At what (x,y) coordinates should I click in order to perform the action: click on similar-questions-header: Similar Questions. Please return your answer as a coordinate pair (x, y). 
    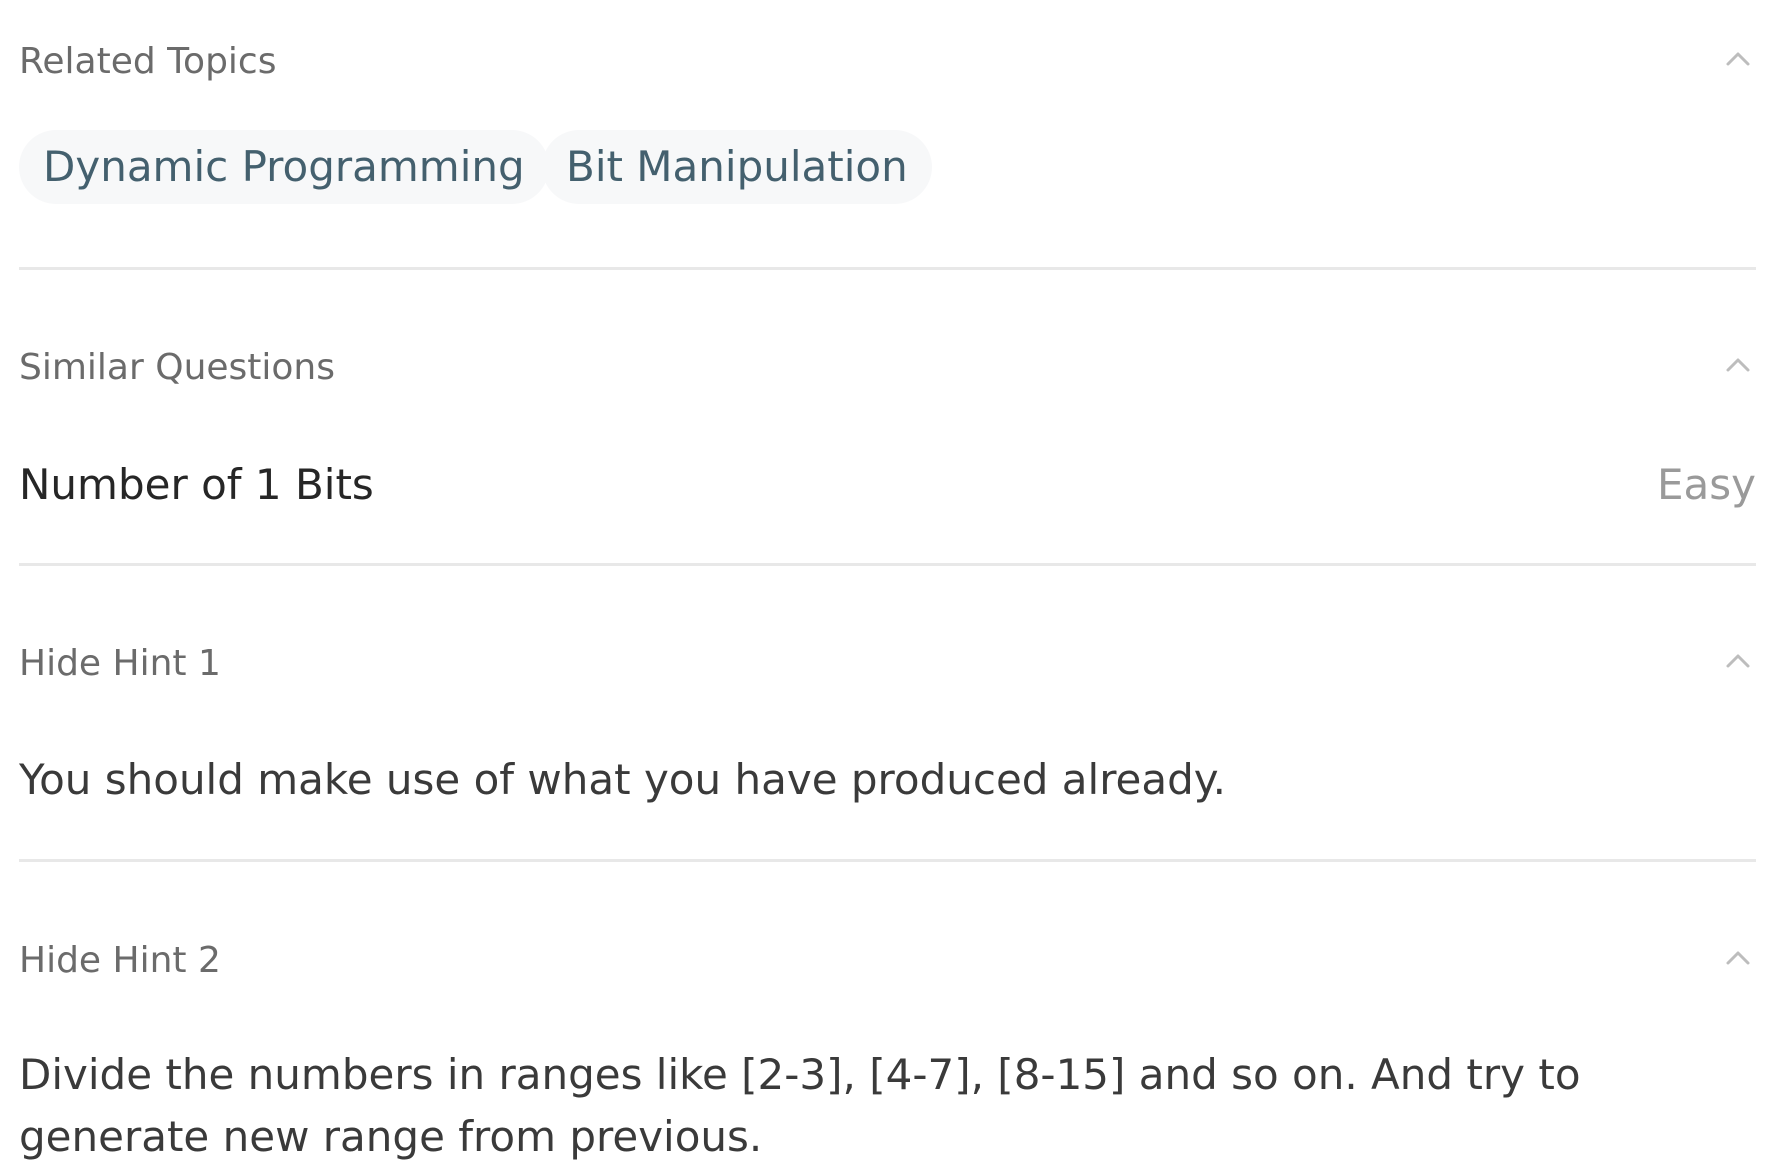
    Looking at the image, I should click on (887, 366).